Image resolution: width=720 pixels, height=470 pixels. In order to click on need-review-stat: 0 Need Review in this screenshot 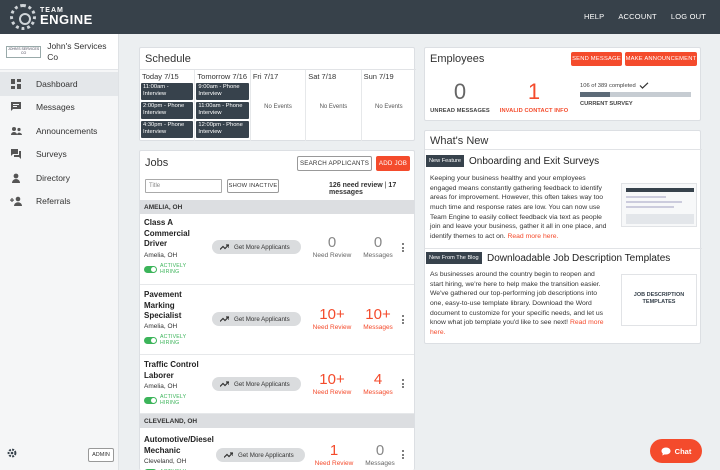, I will do `click(332, 247)`.